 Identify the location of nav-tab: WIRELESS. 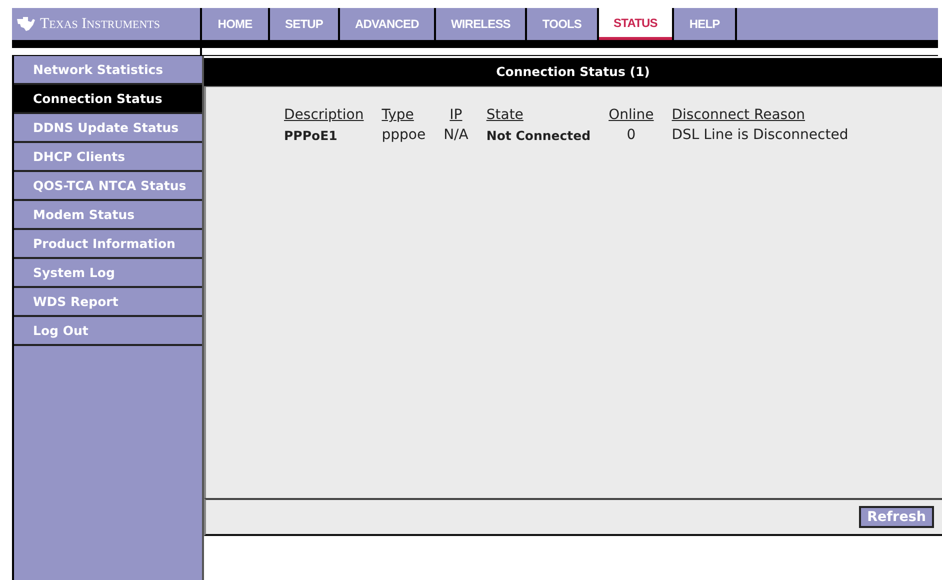
(481, 24).